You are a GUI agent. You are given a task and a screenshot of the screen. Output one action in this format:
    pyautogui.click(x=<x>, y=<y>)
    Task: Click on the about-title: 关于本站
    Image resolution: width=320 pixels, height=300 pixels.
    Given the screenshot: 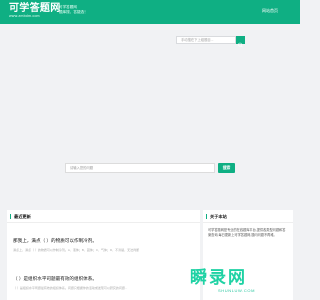 What is the action you would take?
    pyautogui.click(x=216, y=216)
    